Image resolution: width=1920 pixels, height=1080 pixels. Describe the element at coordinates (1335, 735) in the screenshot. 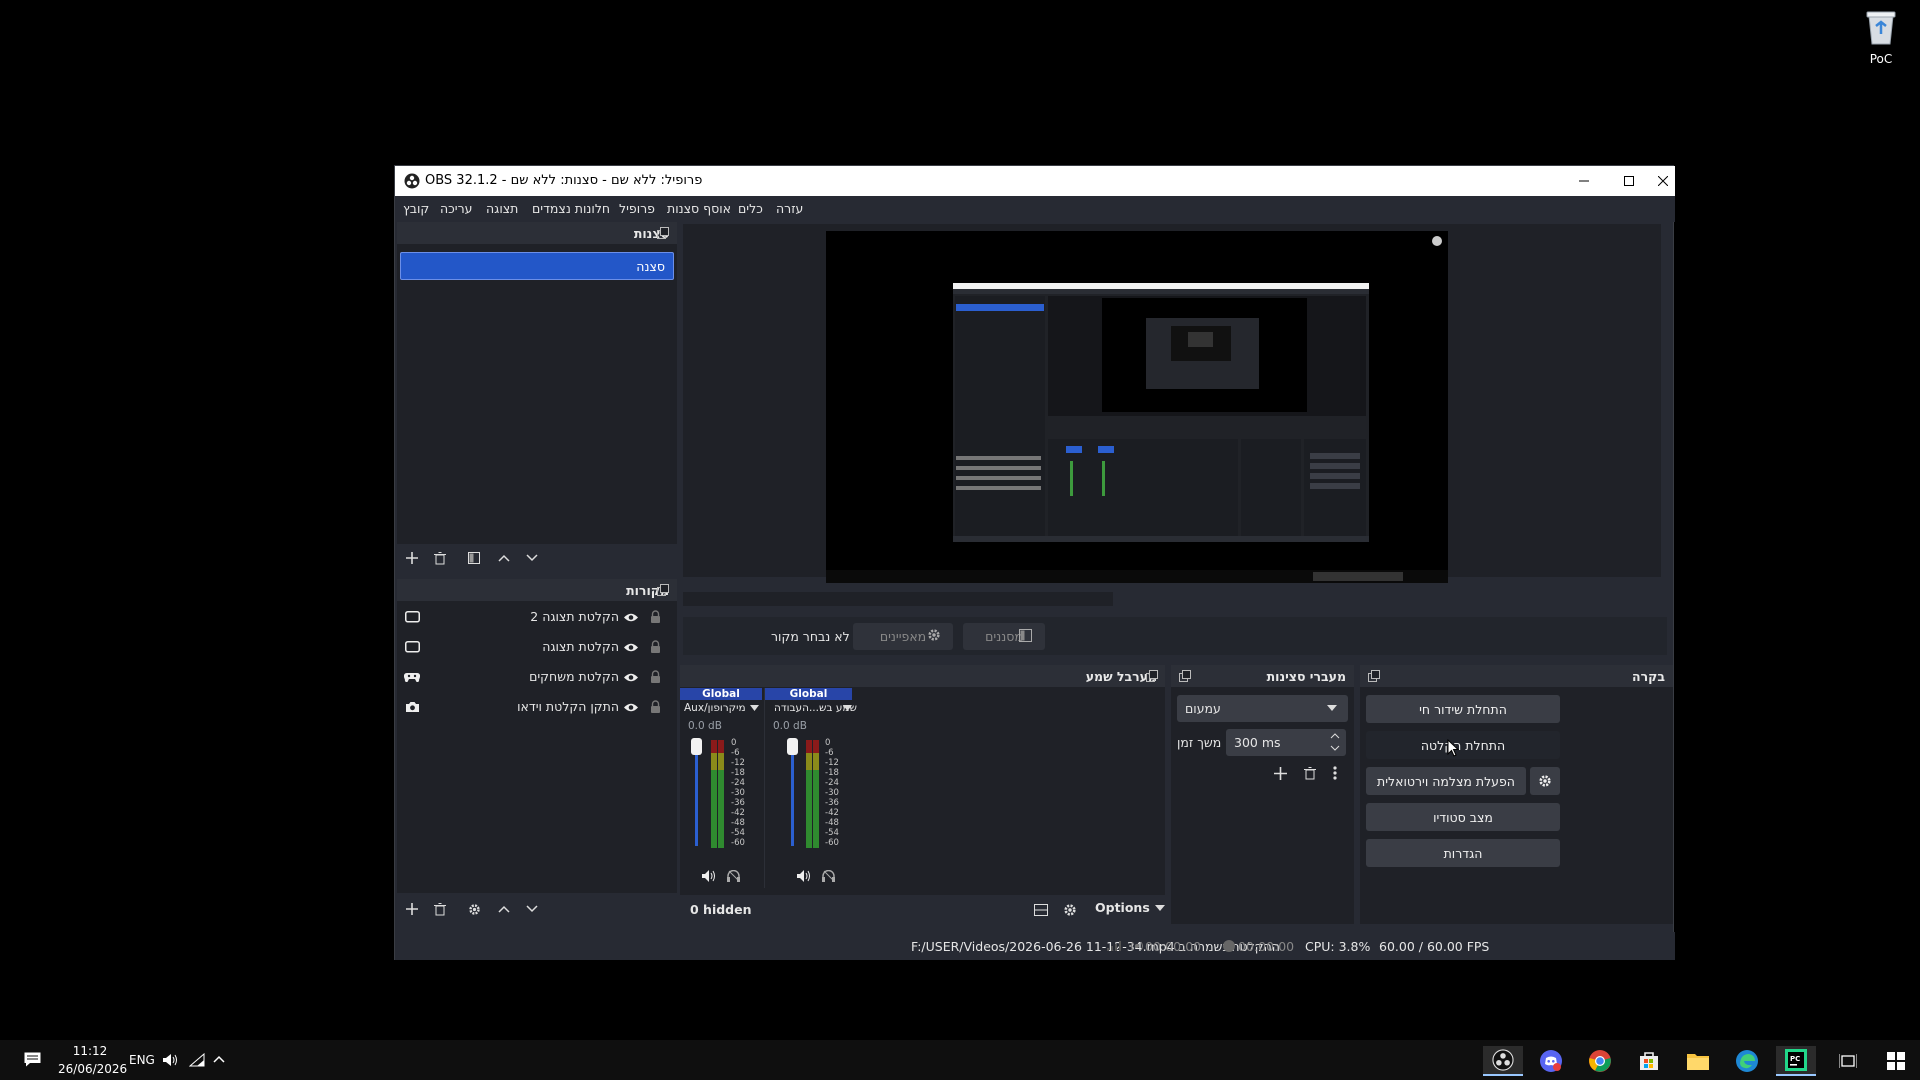

I see `spin-up-icon` at that location.